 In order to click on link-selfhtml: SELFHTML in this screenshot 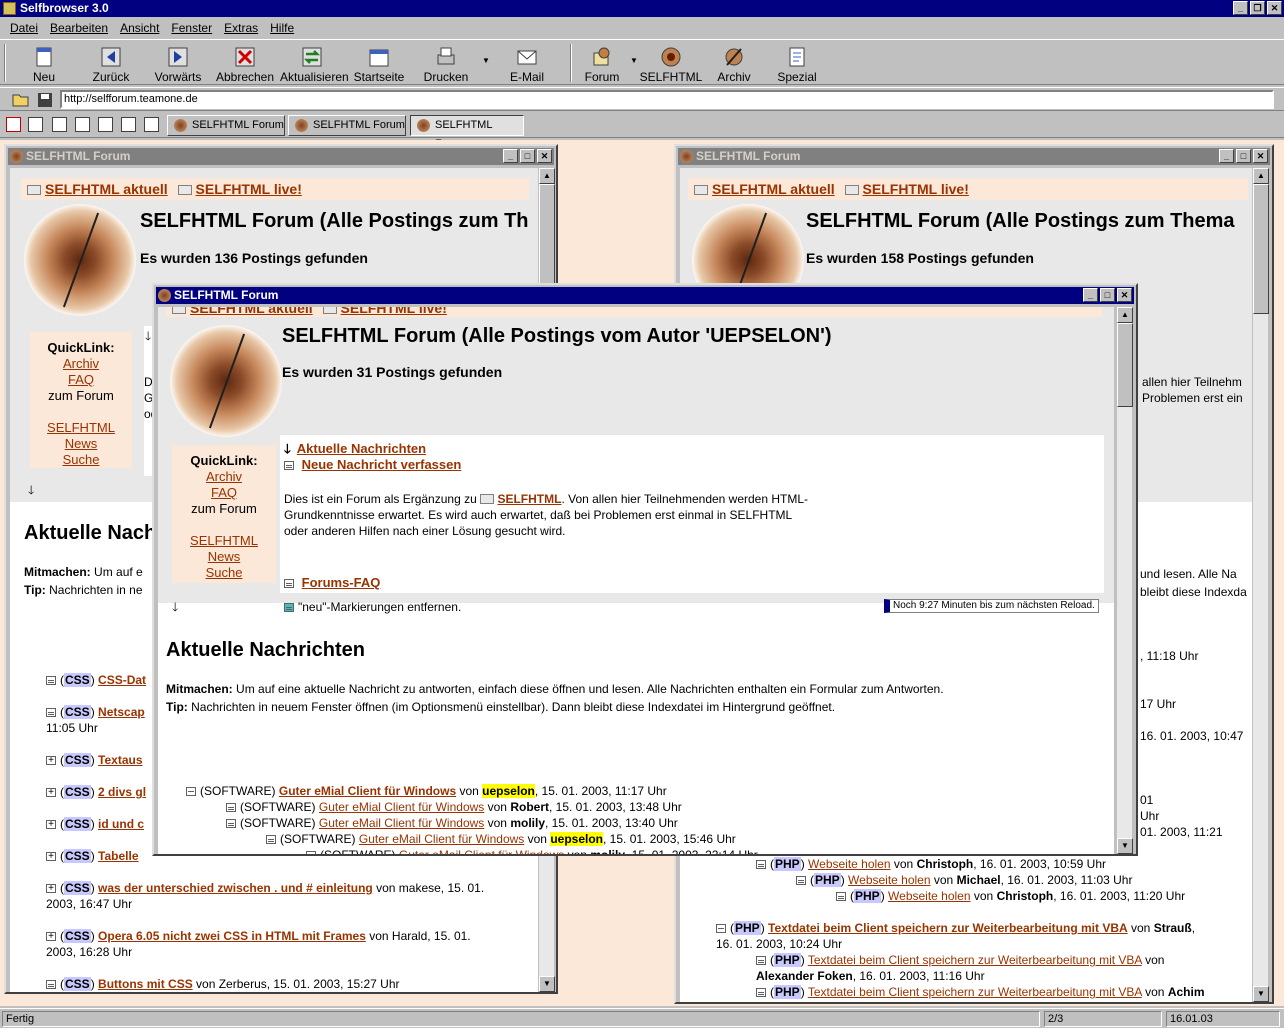, I will do `click(81, 428)`.